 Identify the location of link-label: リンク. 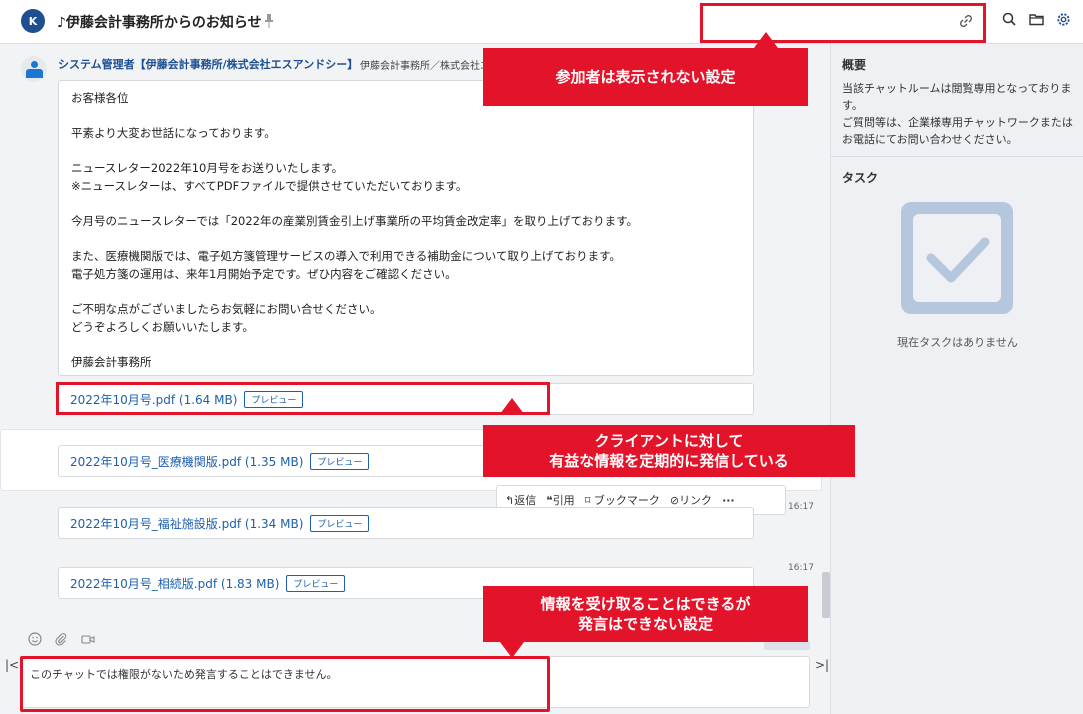
(696, 500).